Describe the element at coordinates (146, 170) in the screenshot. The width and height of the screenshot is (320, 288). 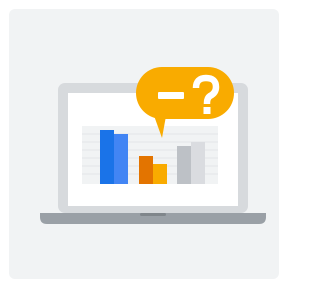
I see `bar-orange-dark` at that location.